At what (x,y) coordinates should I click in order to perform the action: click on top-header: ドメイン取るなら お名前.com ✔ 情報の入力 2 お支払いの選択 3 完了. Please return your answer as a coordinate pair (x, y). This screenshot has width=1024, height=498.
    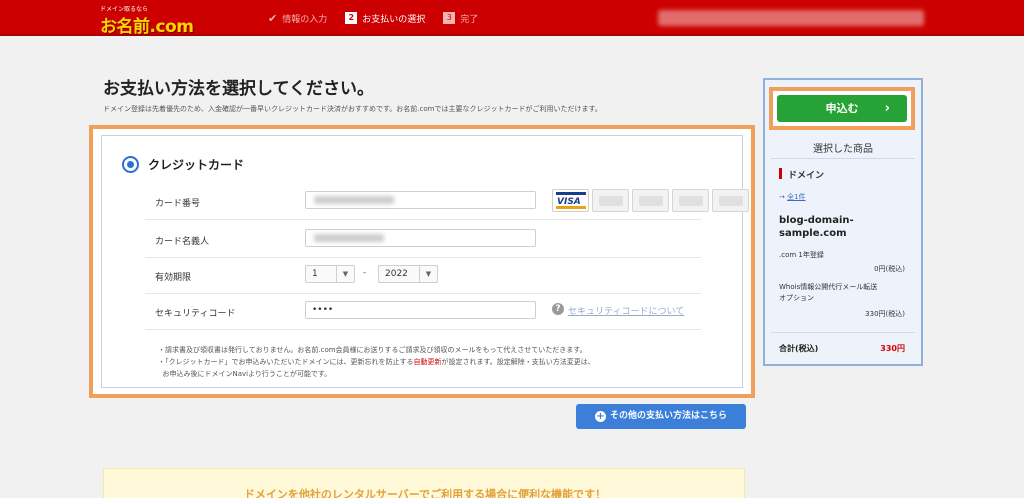
    Looking at the image, I should click on (512, 18).